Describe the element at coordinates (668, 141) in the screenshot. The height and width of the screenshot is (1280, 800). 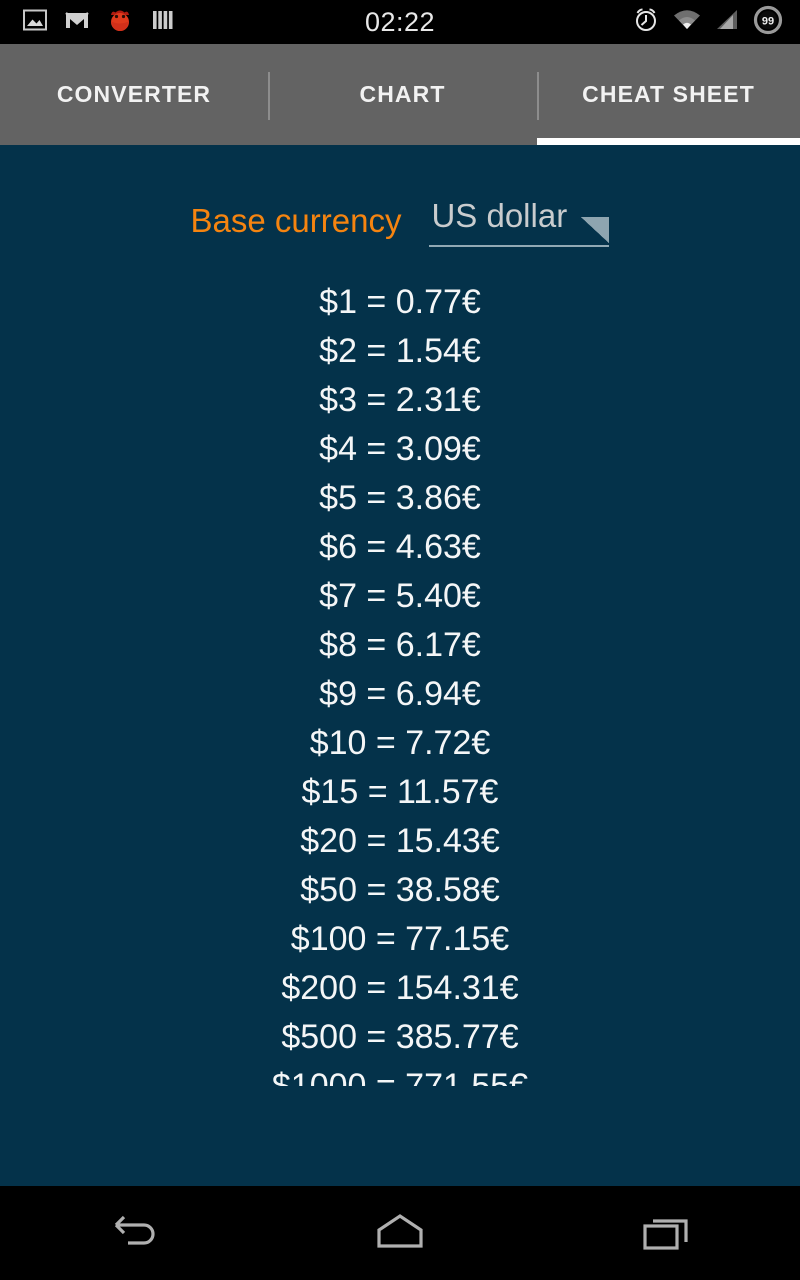
I see `active-tab-indicator` at that location.